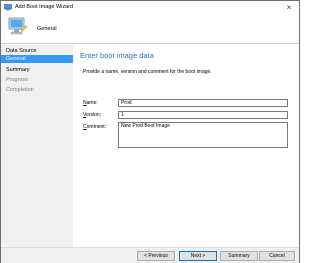  Describe the element at coordinates (92, 115) in the screenshot. I see `version-label: Version:` at that location.